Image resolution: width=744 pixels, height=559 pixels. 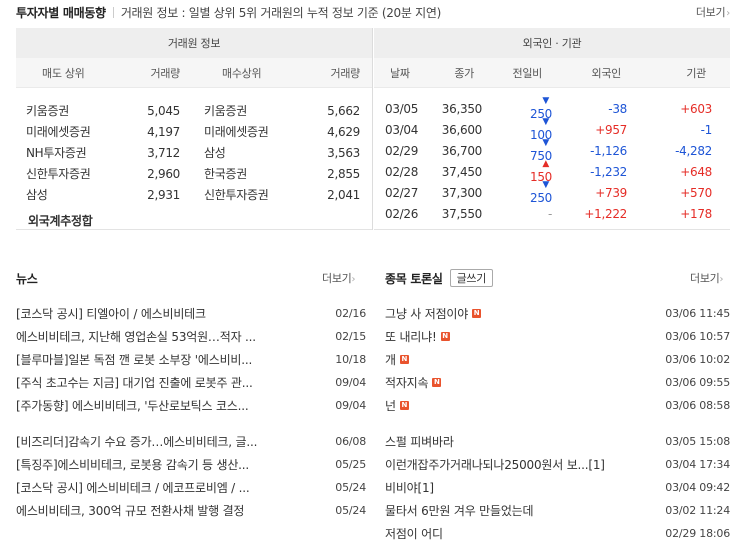 I want to click on investor-trend-more-link: 더보기›, so click(x=713, y=12).